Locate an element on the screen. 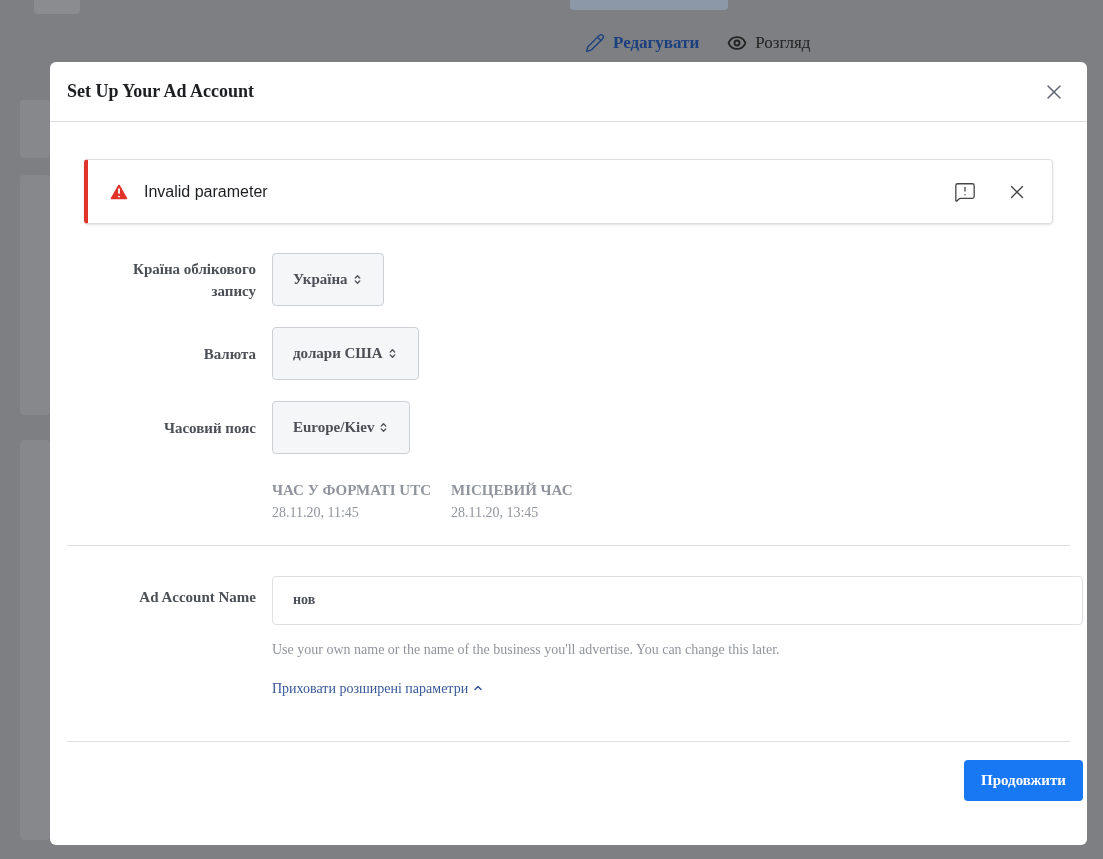  background-card is located at coordinates (35, 129).